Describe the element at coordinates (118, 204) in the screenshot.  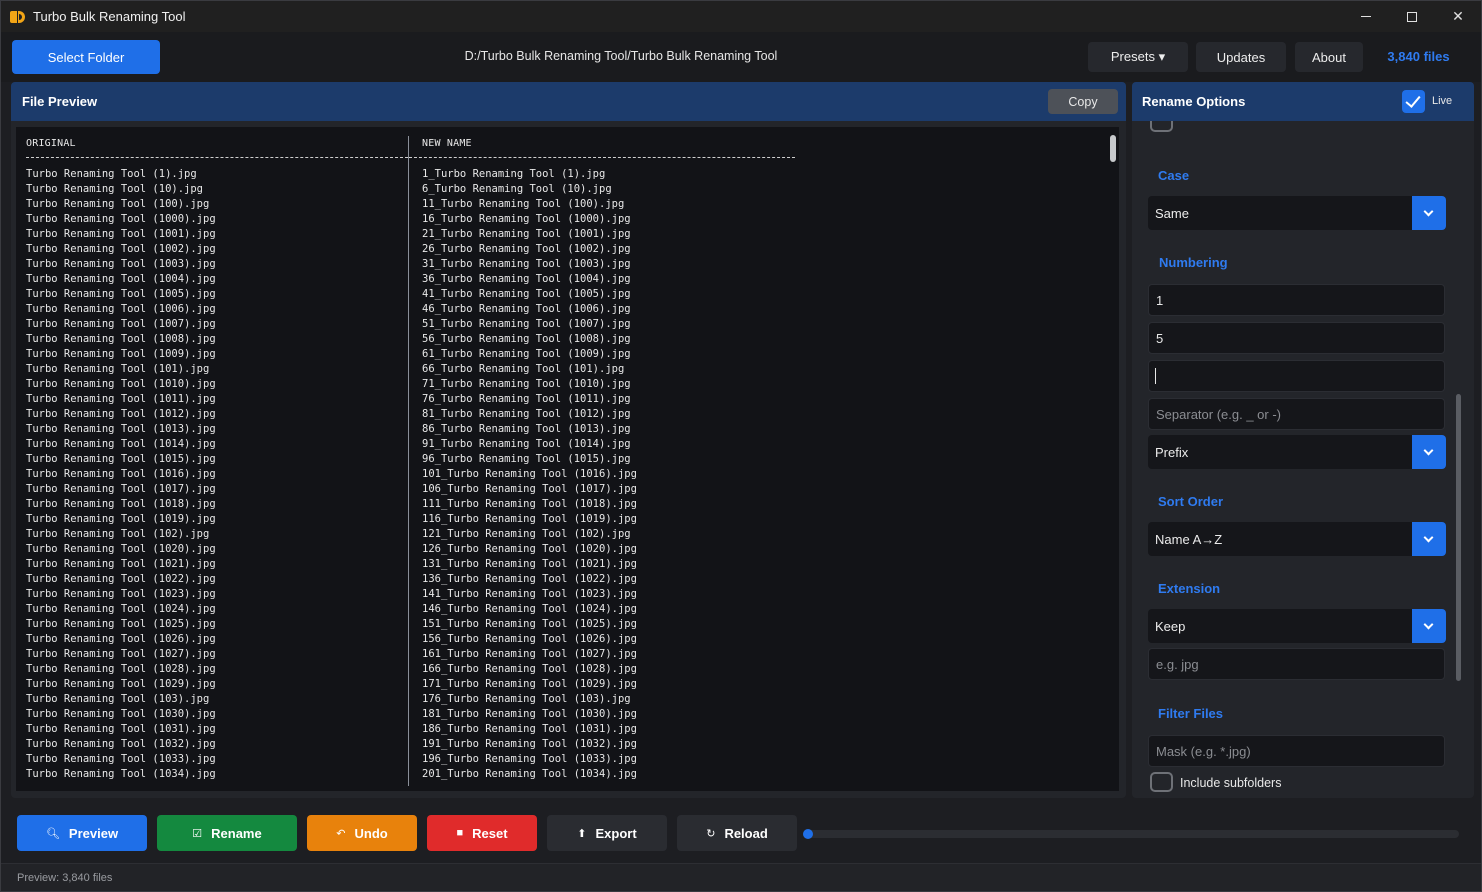
I see `original-filename: Turbo Renaming Tool (100).jpg` at that location.